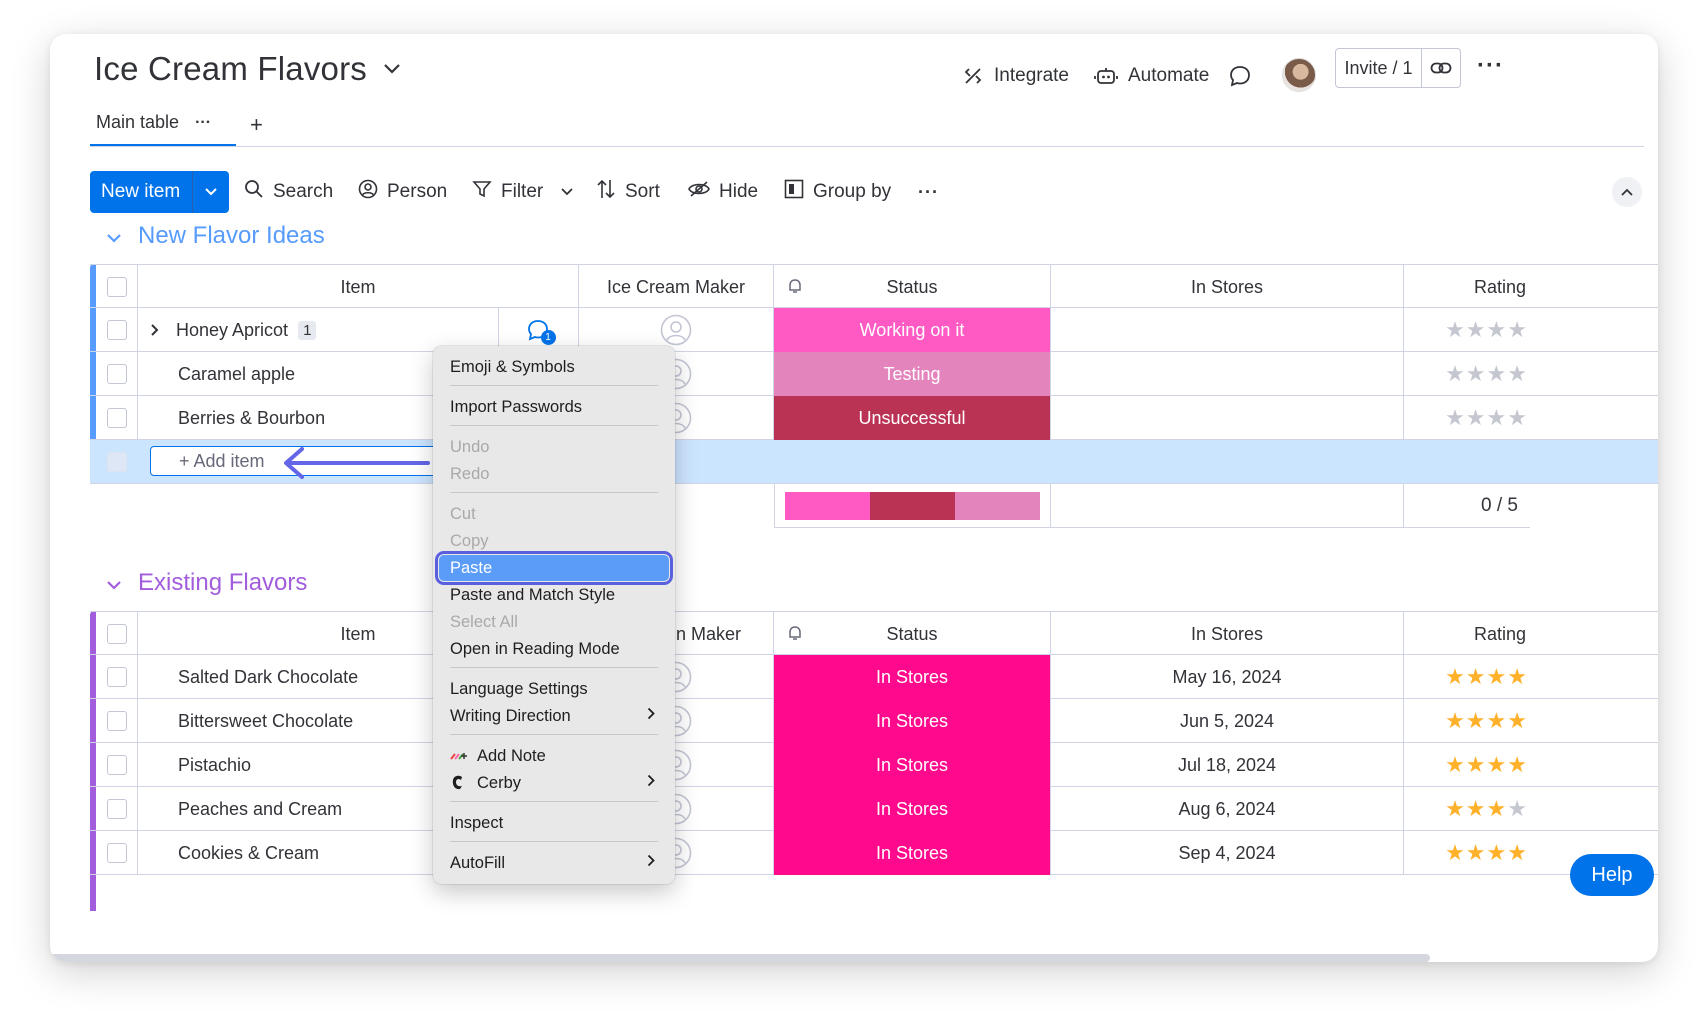  Describe the element at coordinates (554, 863) in the screenshot. I see `menu-item-autofill: AutoFill` at that location.